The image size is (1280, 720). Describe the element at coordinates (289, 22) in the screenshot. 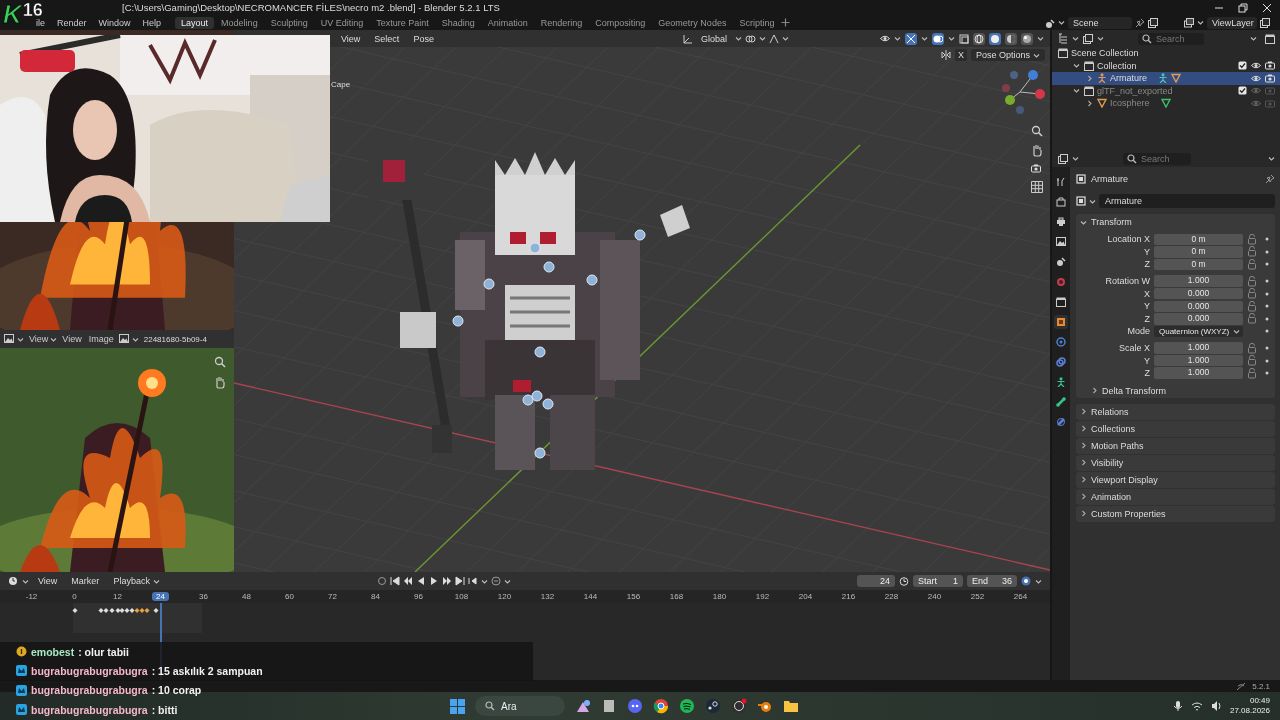

I see `workspace-tab: Sculpting` at that location.